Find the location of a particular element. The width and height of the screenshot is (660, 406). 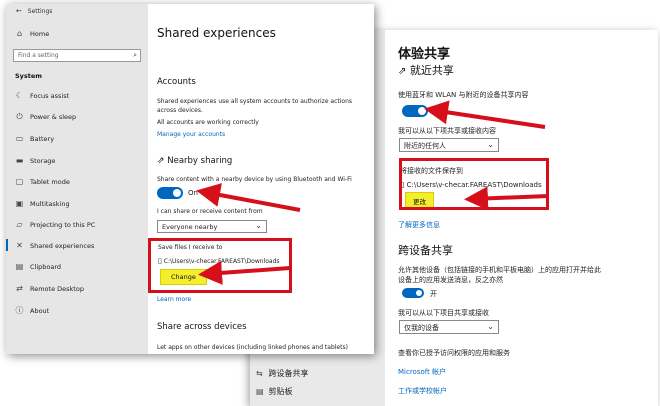

cn-nav-item-clipboard: ▤ 剪贴板 is located at coordinates (274, 391).